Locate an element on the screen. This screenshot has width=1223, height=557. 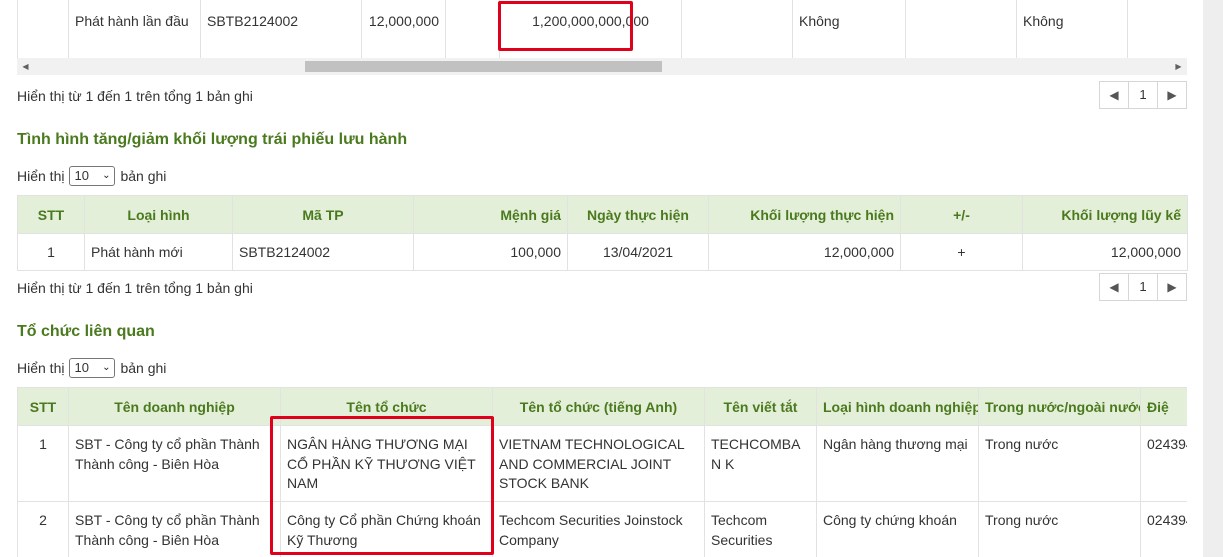
page-gutter is located at coordinates (1213, 278).